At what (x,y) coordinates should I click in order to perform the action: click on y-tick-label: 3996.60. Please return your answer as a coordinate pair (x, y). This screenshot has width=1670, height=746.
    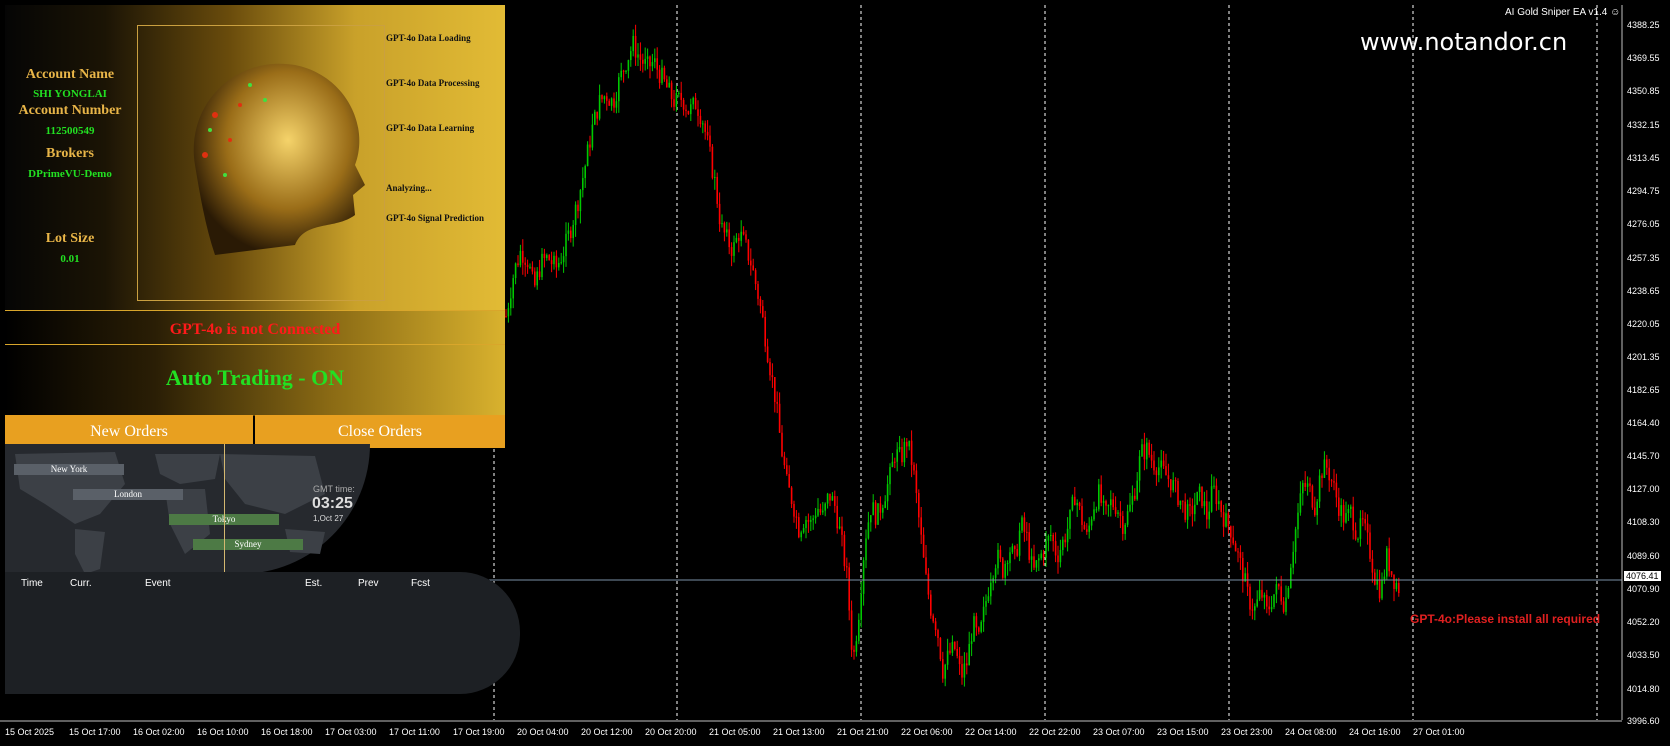
    Looking at the image, I should click on (1643, 721).